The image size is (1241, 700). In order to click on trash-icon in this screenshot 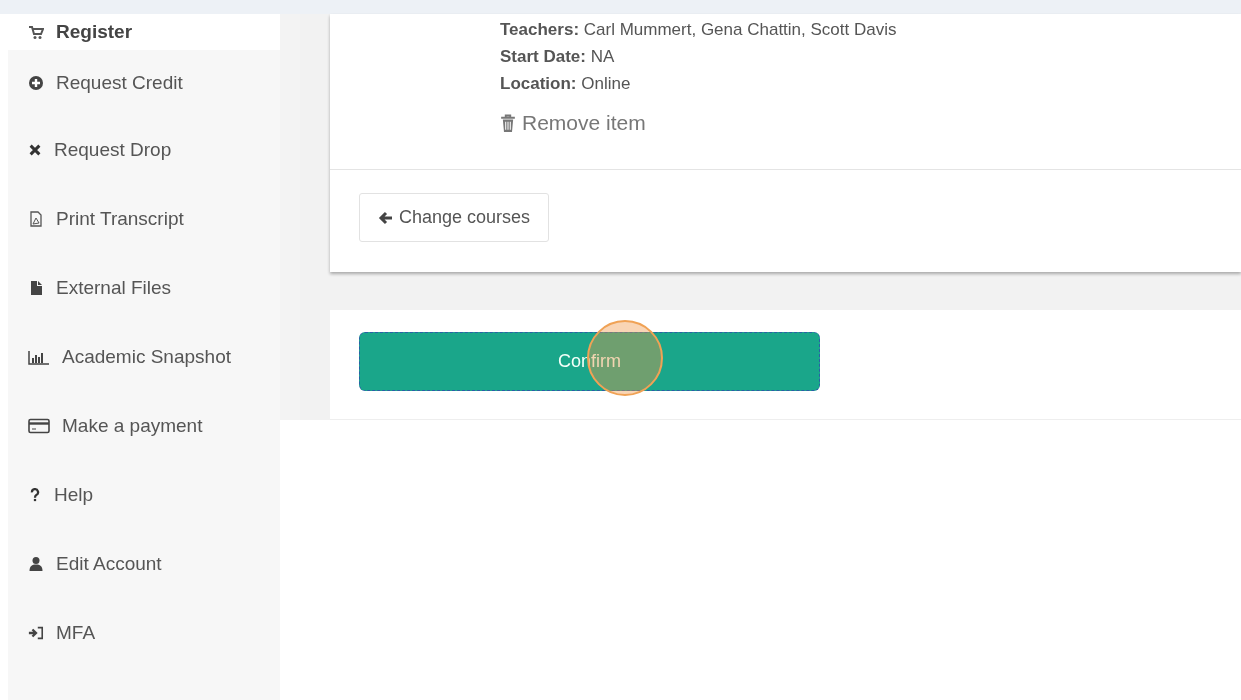, I will do `click(508, 123)`.